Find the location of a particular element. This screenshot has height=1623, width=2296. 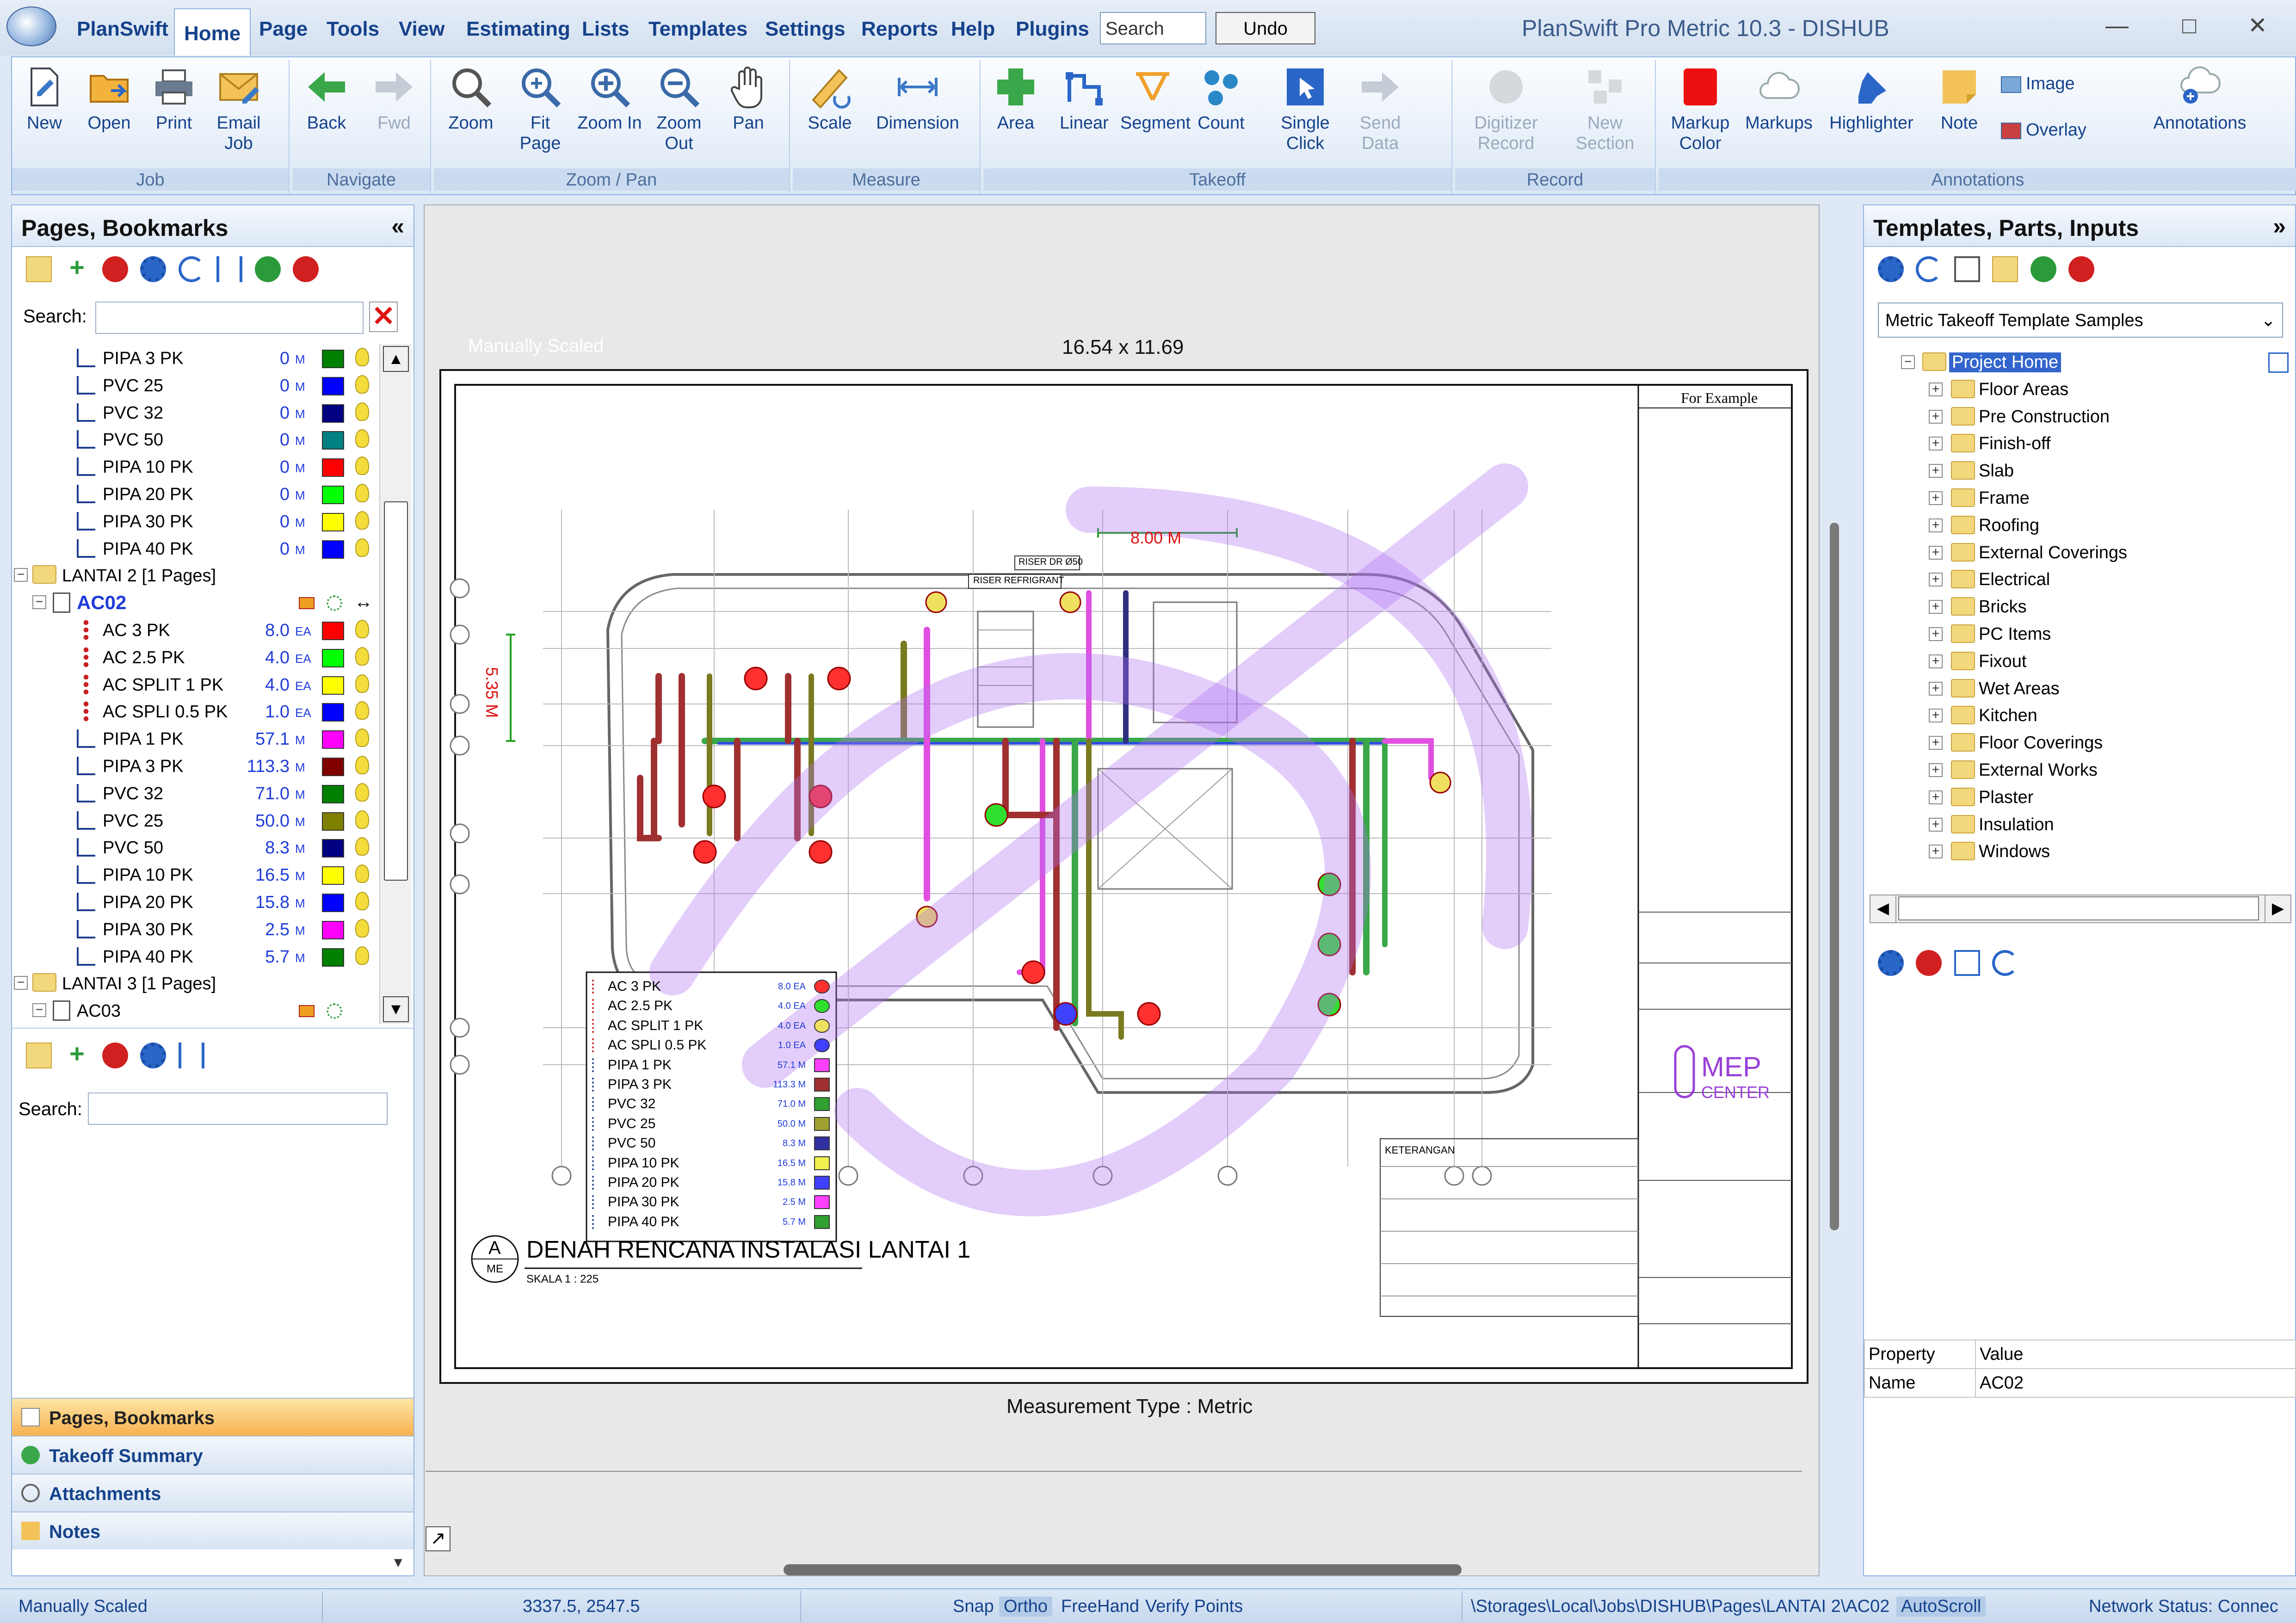

highlighter-button: Highlighter is located at coordinates (1871, 99).